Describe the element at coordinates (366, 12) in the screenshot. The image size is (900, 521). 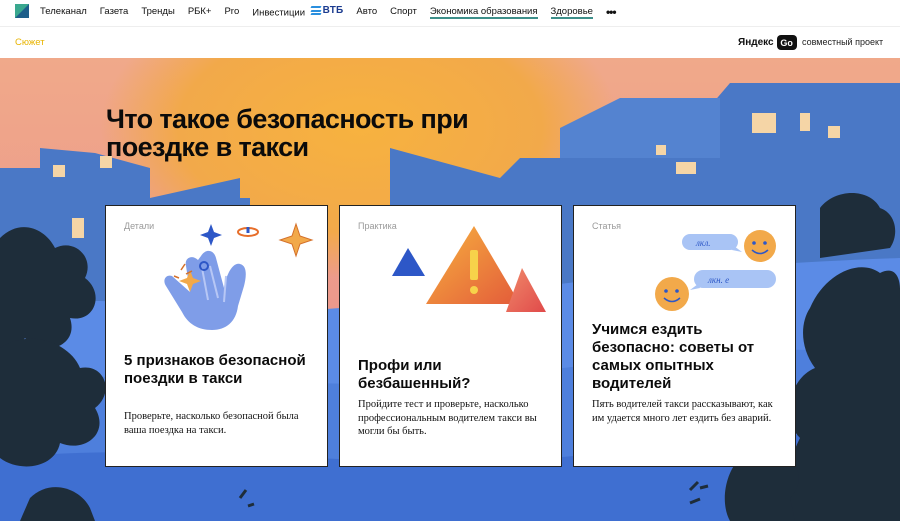
I see `nav-item-auto: Авто` at that location.